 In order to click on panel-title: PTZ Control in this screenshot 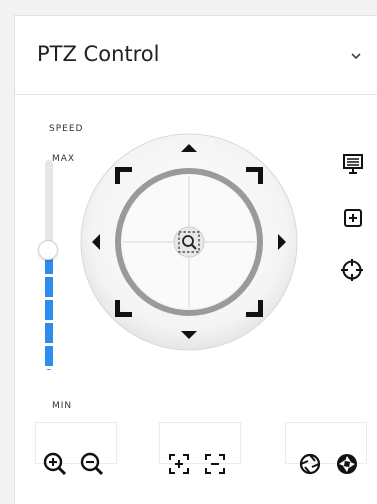, I will do `click(98, 54)`.